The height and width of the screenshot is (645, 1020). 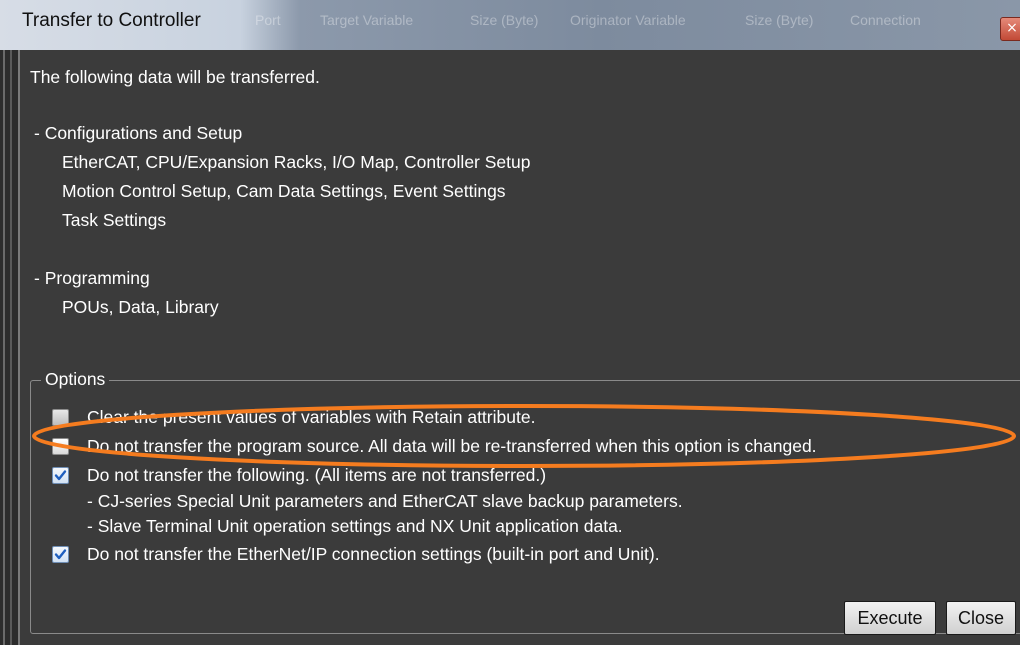 I want to click on config-item: Task Settings, so click(x=114, y=220).